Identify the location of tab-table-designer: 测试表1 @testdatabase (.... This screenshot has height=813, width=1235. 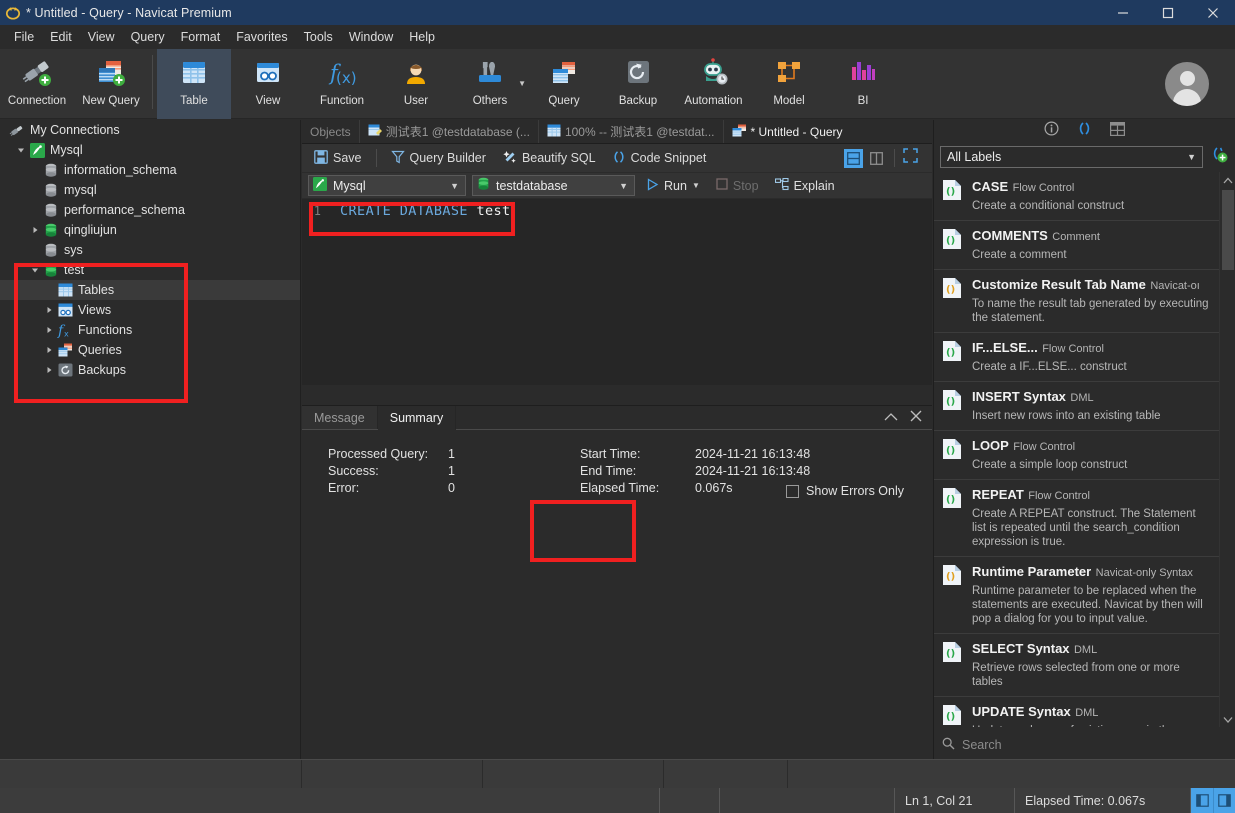
(449, 131).